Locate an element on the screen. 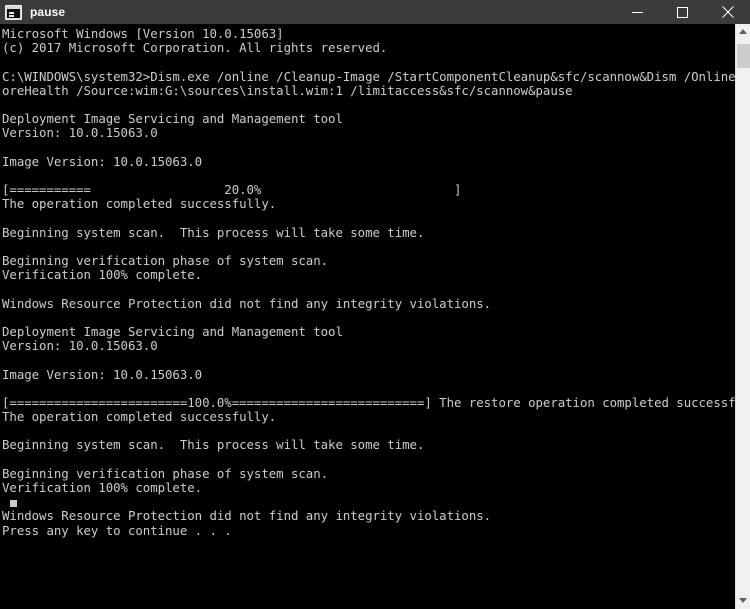  scrollbar-track is located at coordinates (743, 330).